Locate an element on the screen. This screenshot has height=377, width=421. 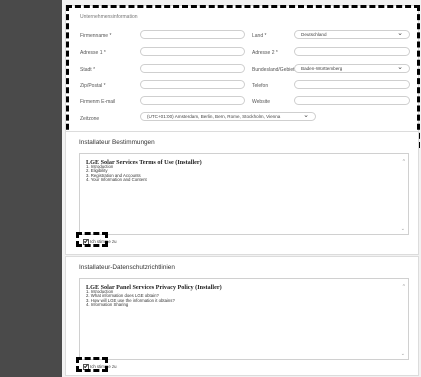
privacy-agree: Ich stimme zu is located at coordinates (100, 366).